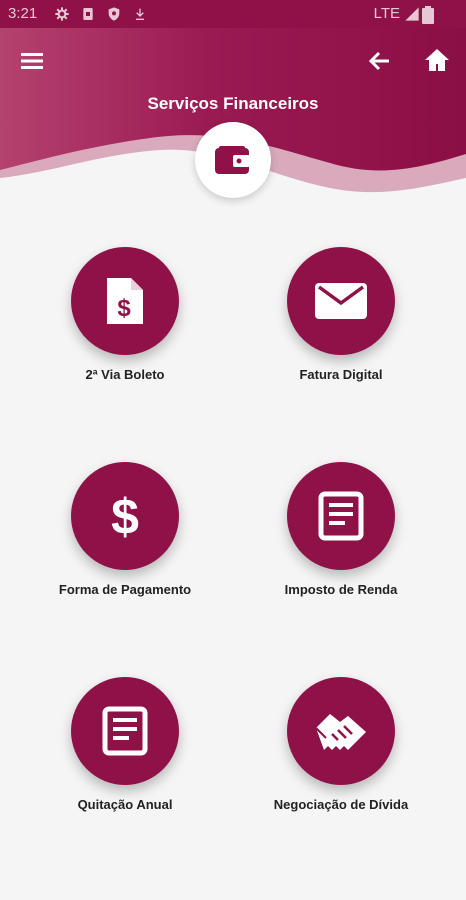 The width and height of the screenshot is (466, 900). Describe the element at coordinates (125, 804) in the screenshot. I see `service-label: Quitação Anual` at that location.